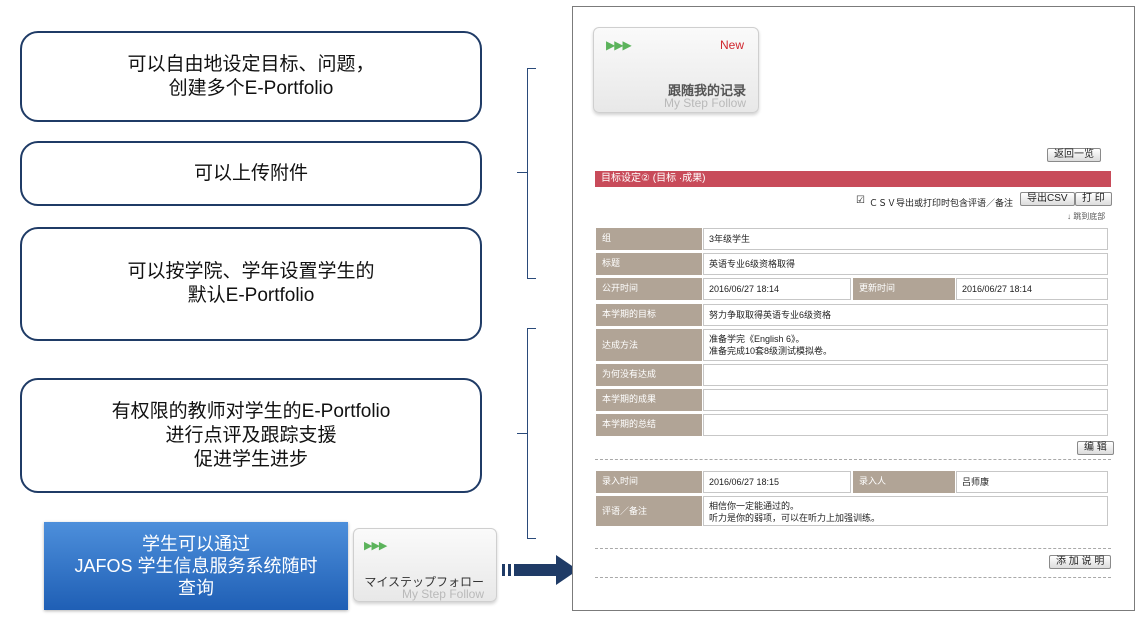 Image resolution: width=1148 pixels, height=629 pixels. What do you see at coordinates (522, 172) in the screenshot?
I see `bracket-upper-tick` at bounding box center [522, 172].